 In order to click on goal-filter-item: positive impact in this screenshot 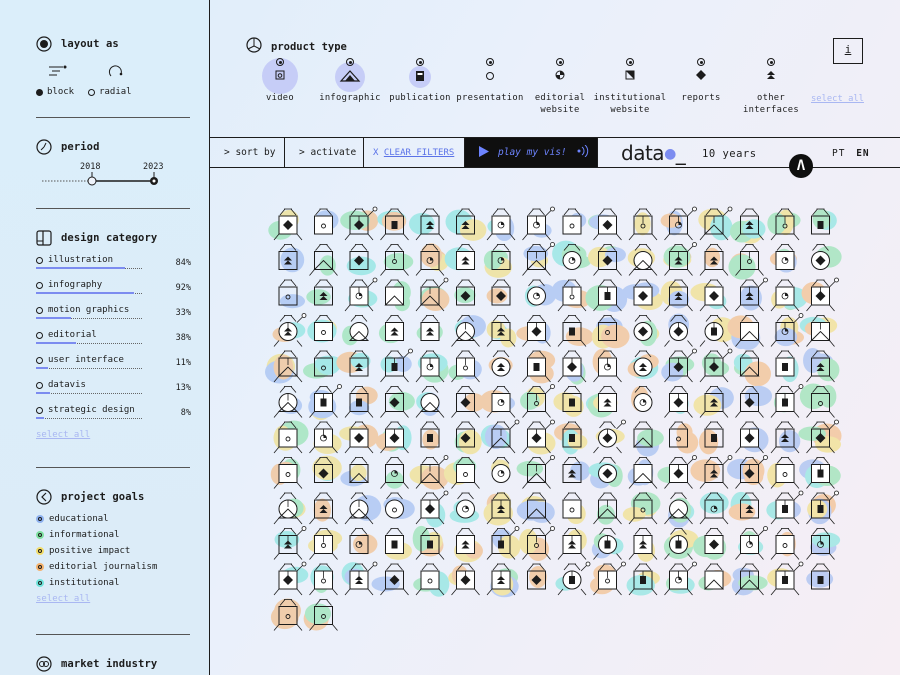, I will do `click(113, 551)`.